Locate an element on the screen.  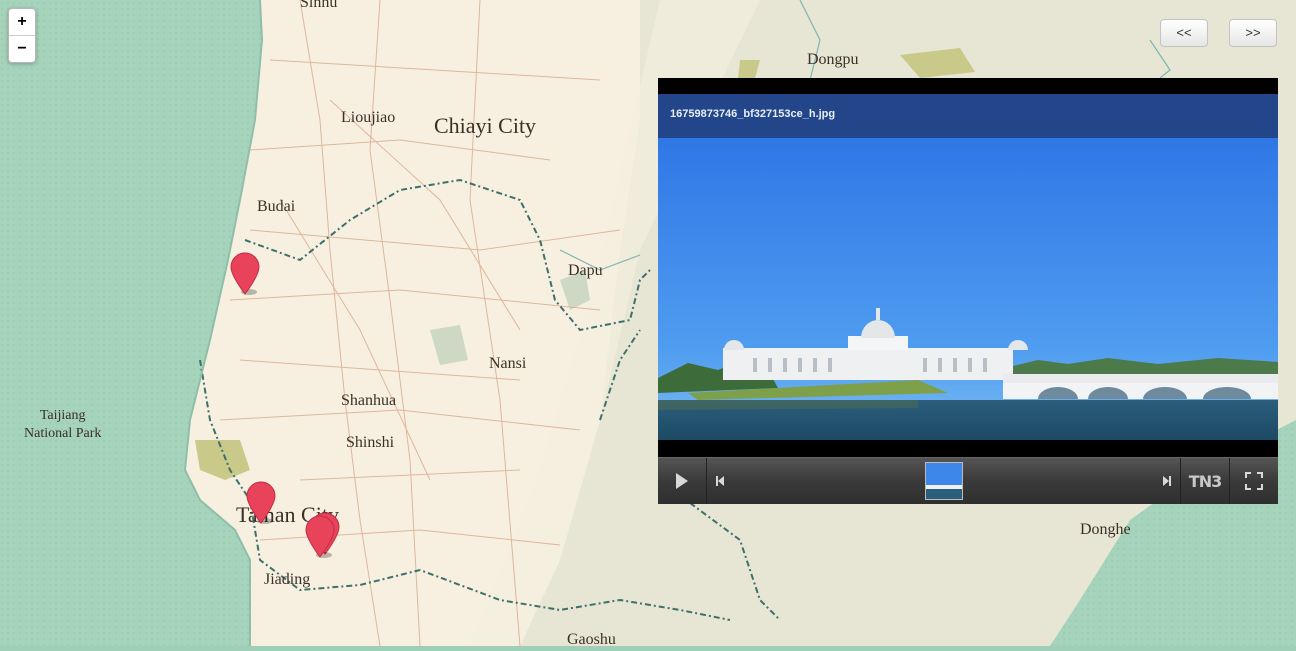
gallery-controls: TN3 is located at coordinates (968, 480).